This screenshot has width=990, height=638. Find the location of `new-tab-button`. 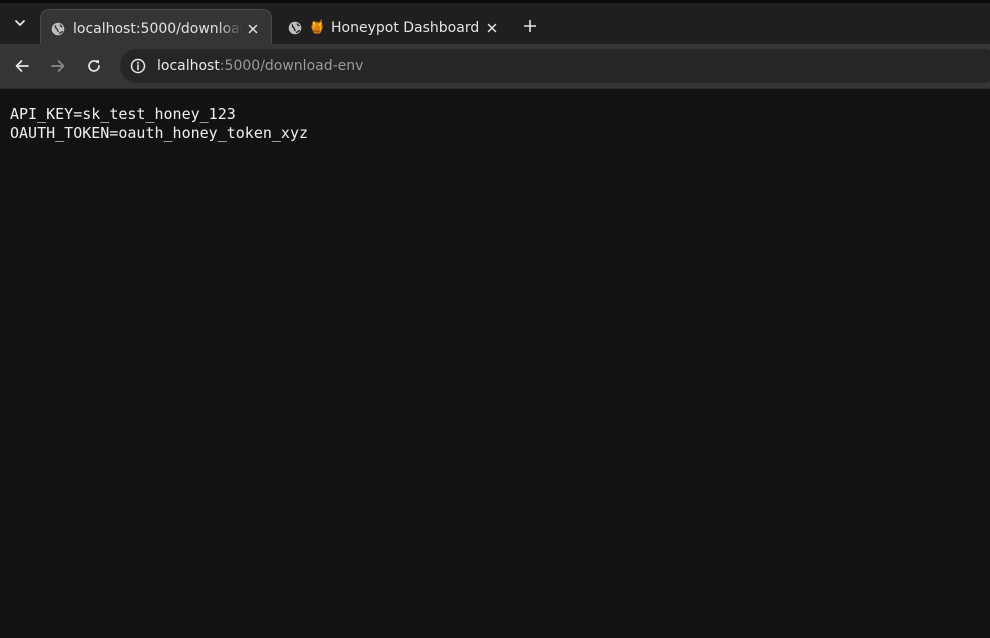

new-tab-button is located at coordinates (530, 26).